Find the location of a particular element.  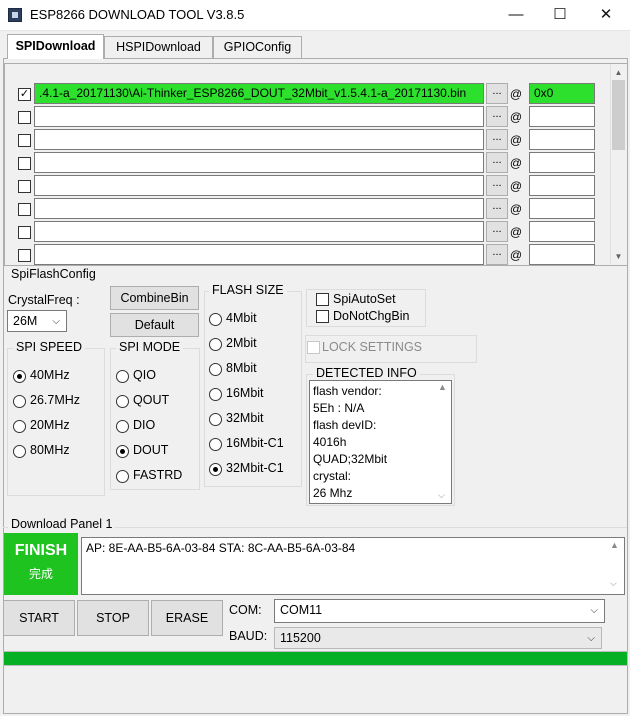

crystal-freq-select: 26M ⌵ is located at coordinates (37, 321).